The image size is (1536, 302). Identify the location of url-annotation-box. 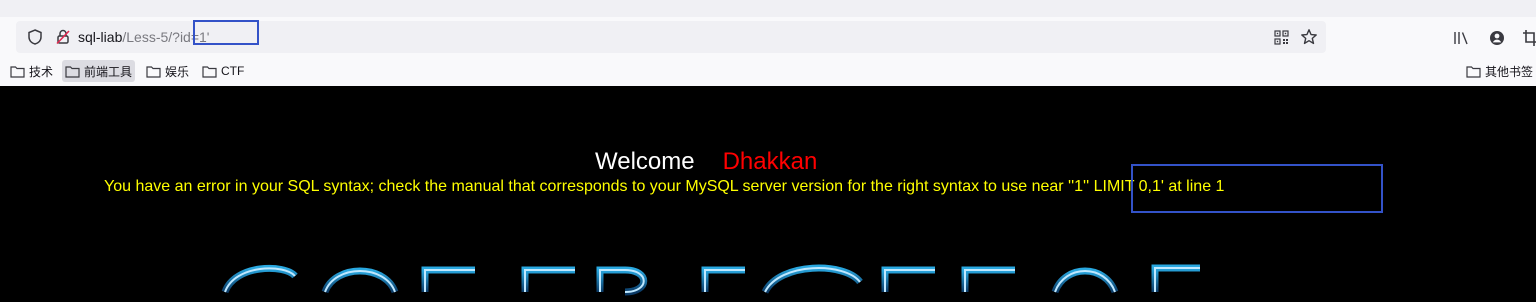
(226, 32).